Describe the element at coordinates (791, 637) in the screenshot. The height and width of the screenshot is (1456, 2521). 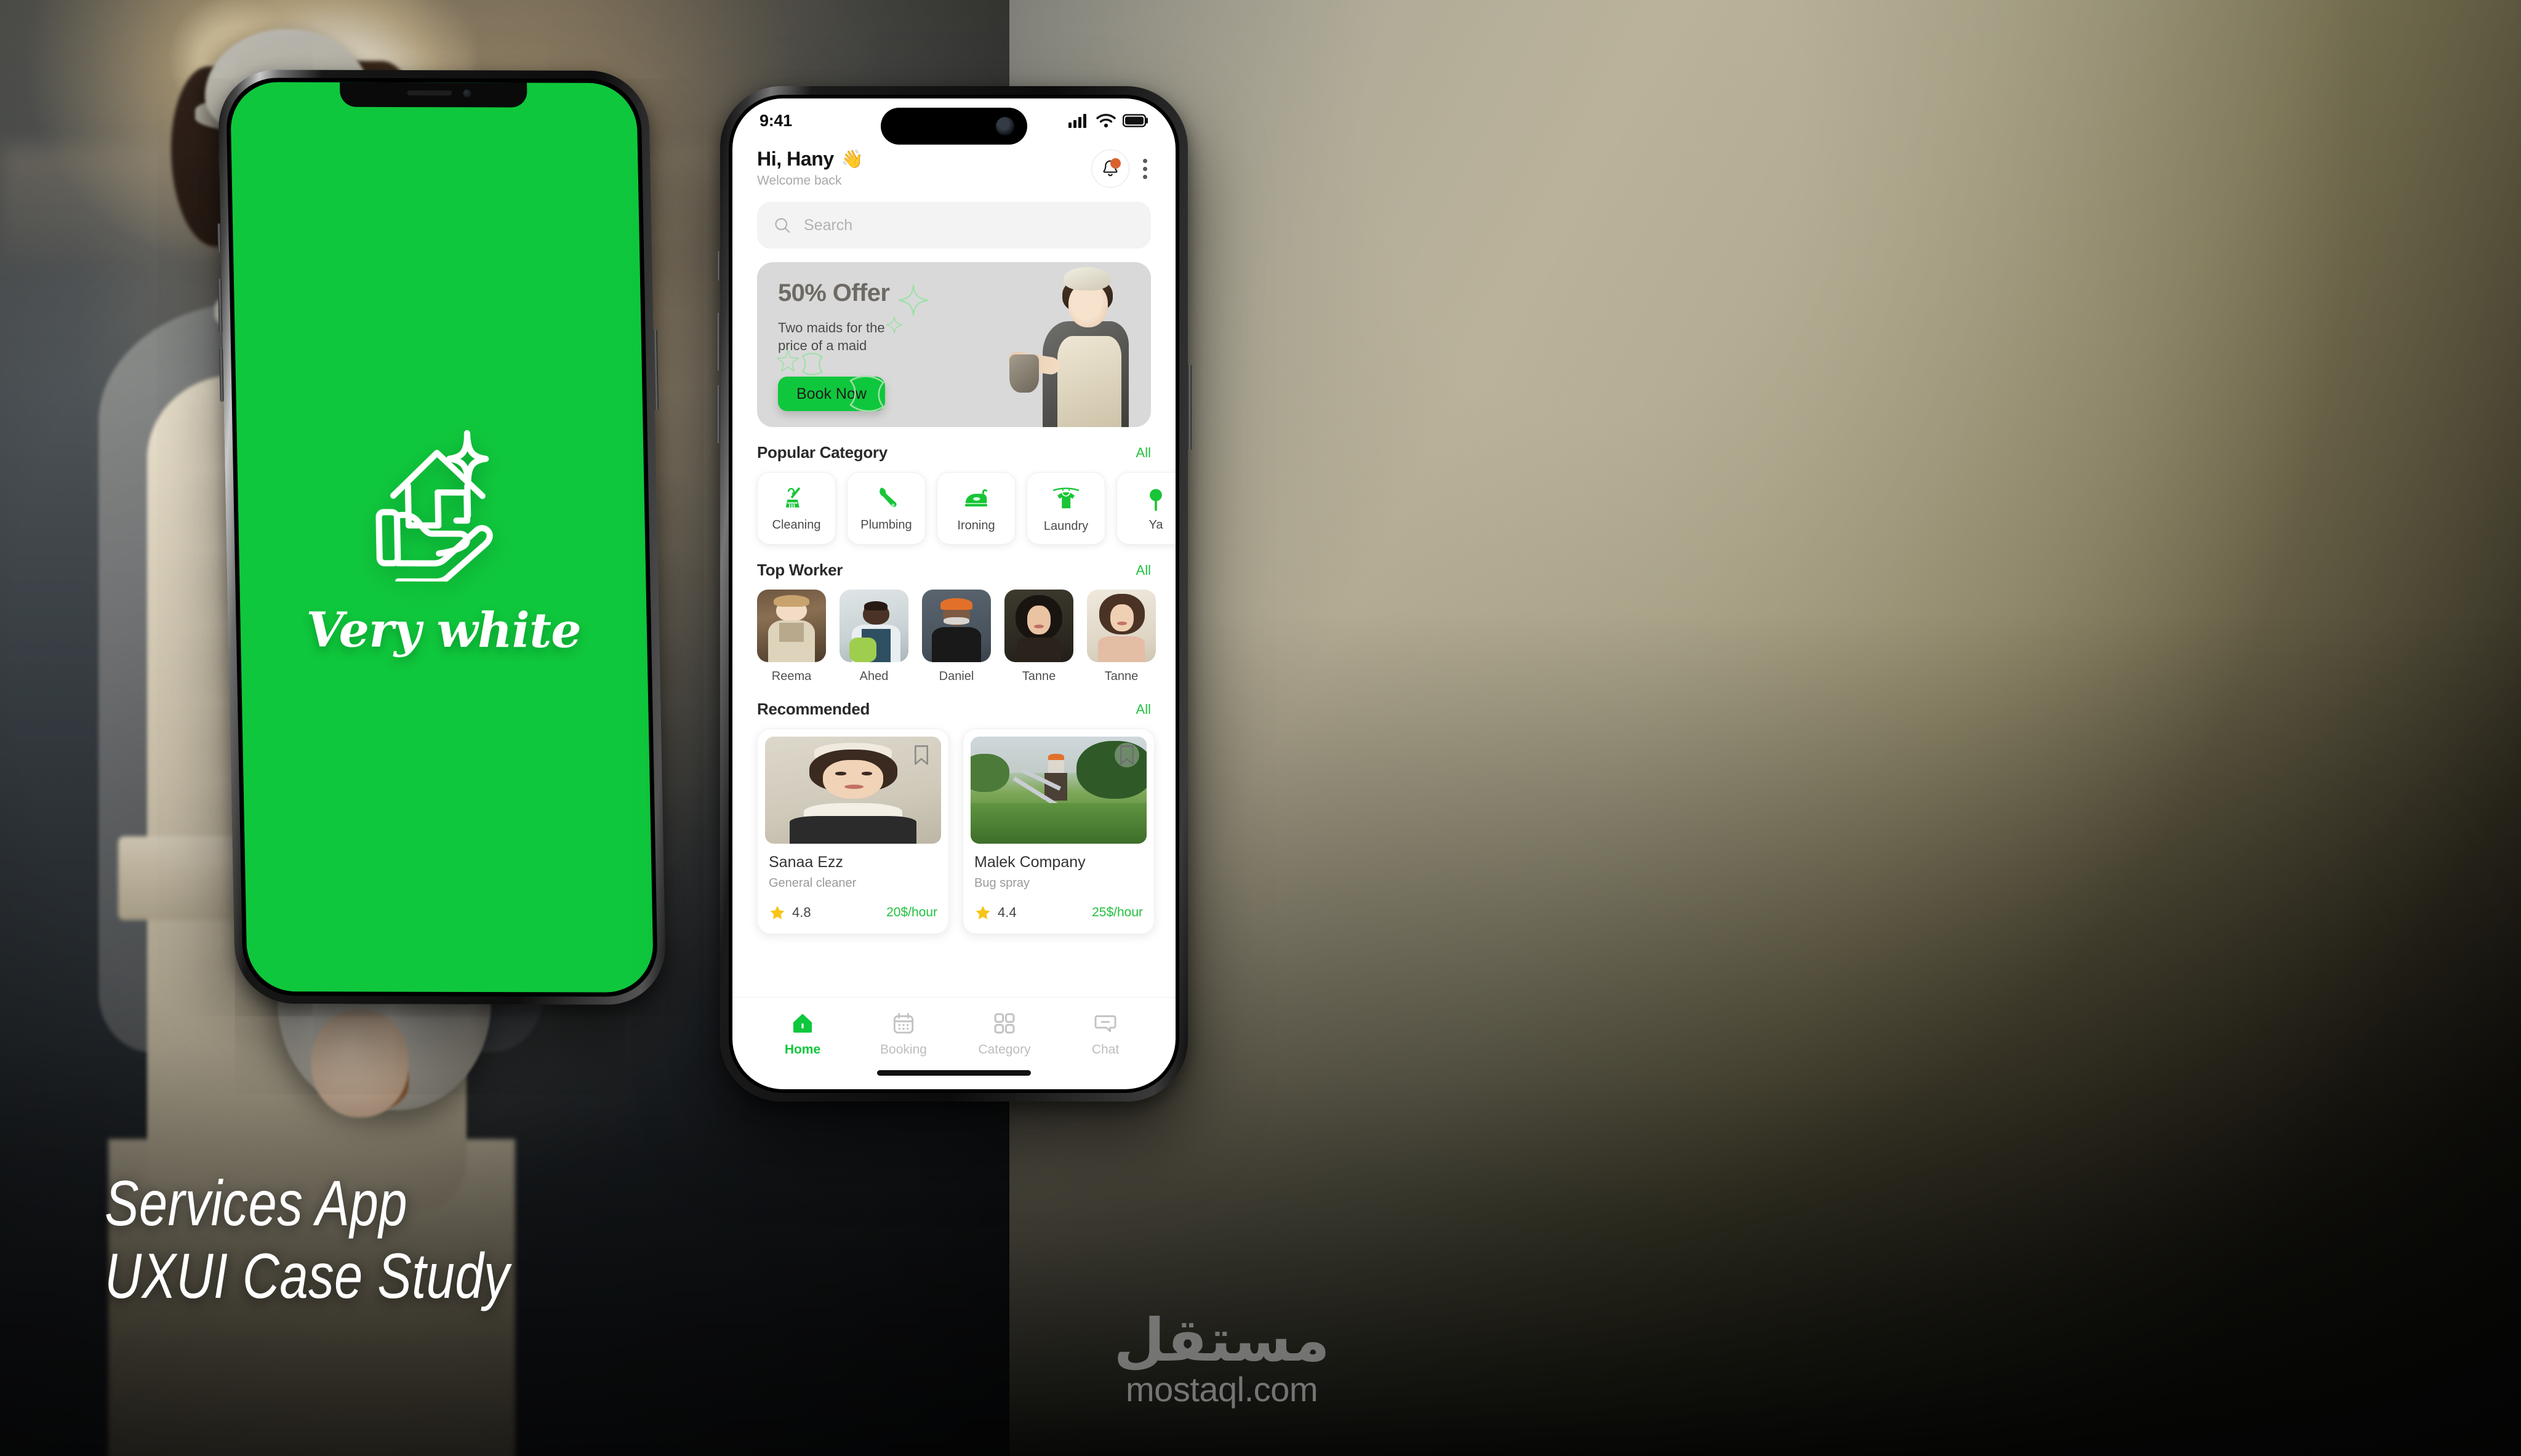
I see `worker-item: Reema` at that location.